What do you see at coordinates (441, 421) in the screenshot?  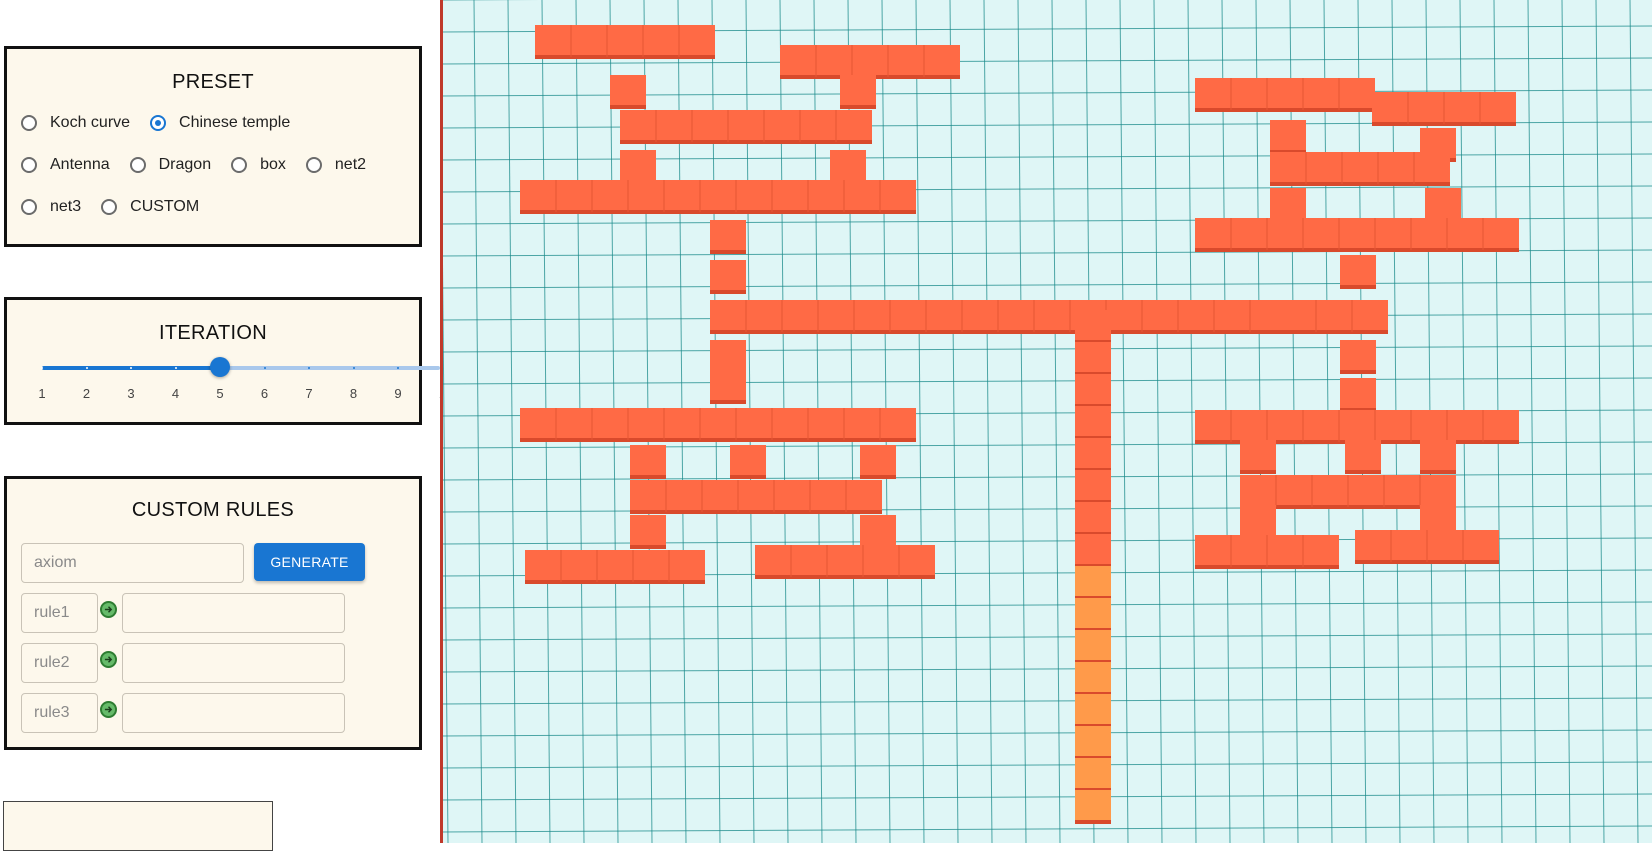 I see `canvas-border` at bounding box center [441, 421].